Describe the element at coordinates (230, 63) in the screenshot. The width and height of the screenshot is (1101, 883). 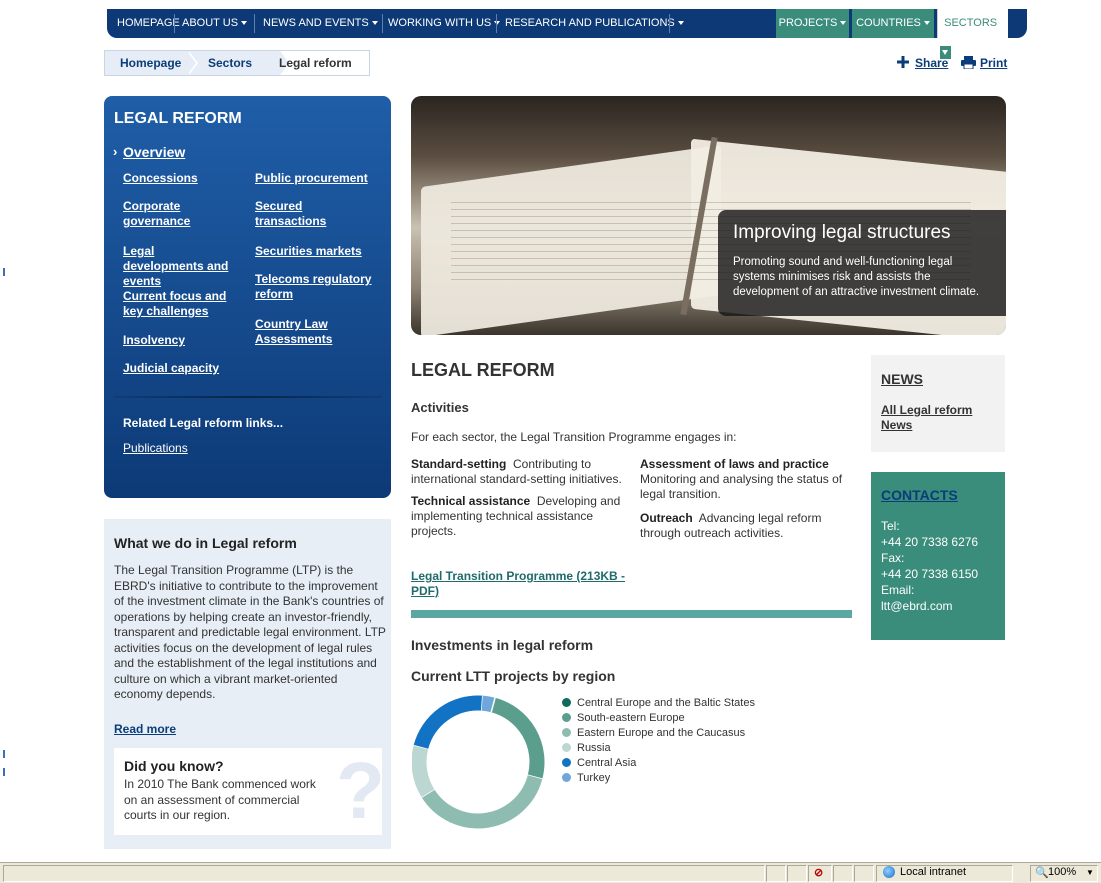
I see `breadcrumb-sectors: Sectors` at that location.